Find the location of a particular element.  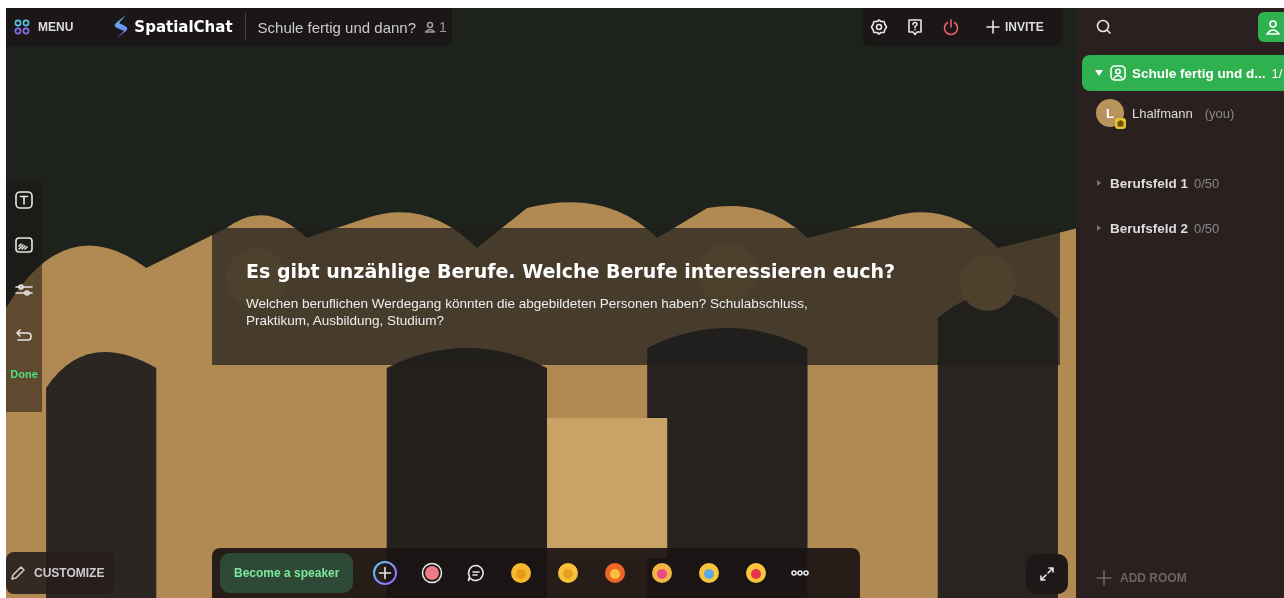

done-button: Done is located at coordinates (24, 374).